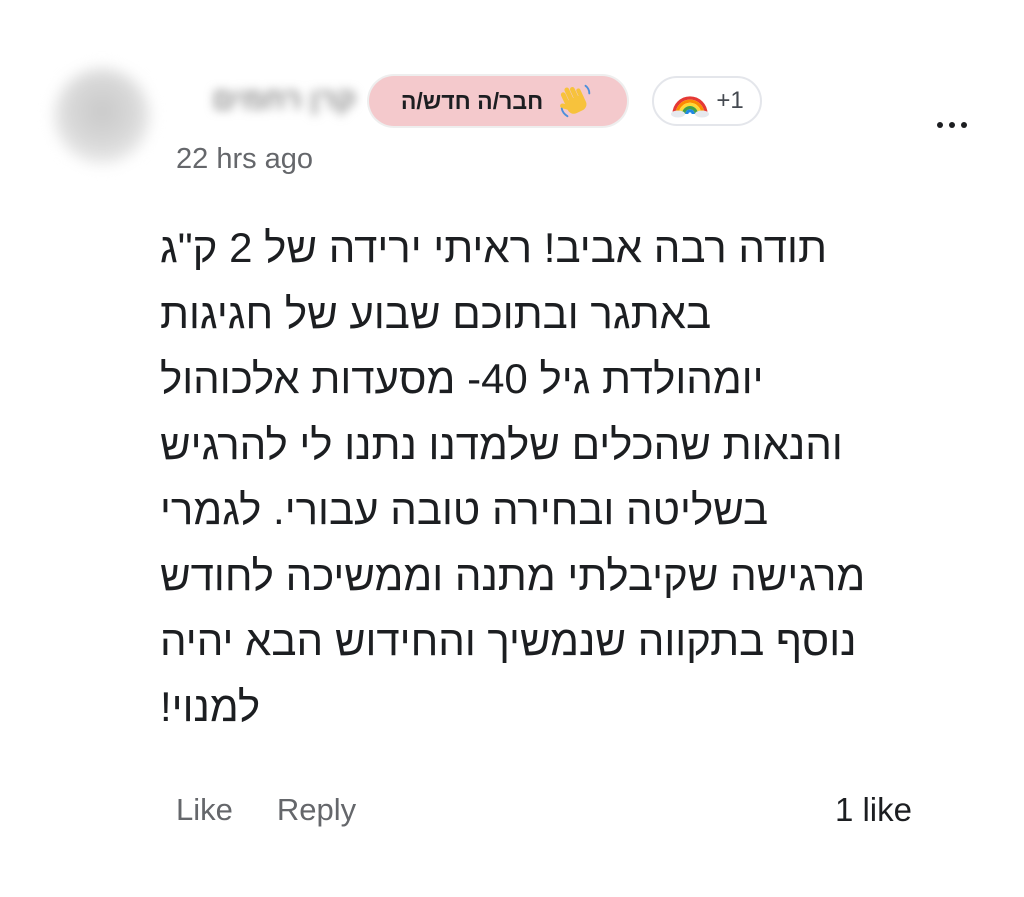 This screenshot has width=1024, height=897. What do you see at coordinates (730, 100) in the screenshot?
I see `more-badges-count: +1` at bounding box center [730, 100].